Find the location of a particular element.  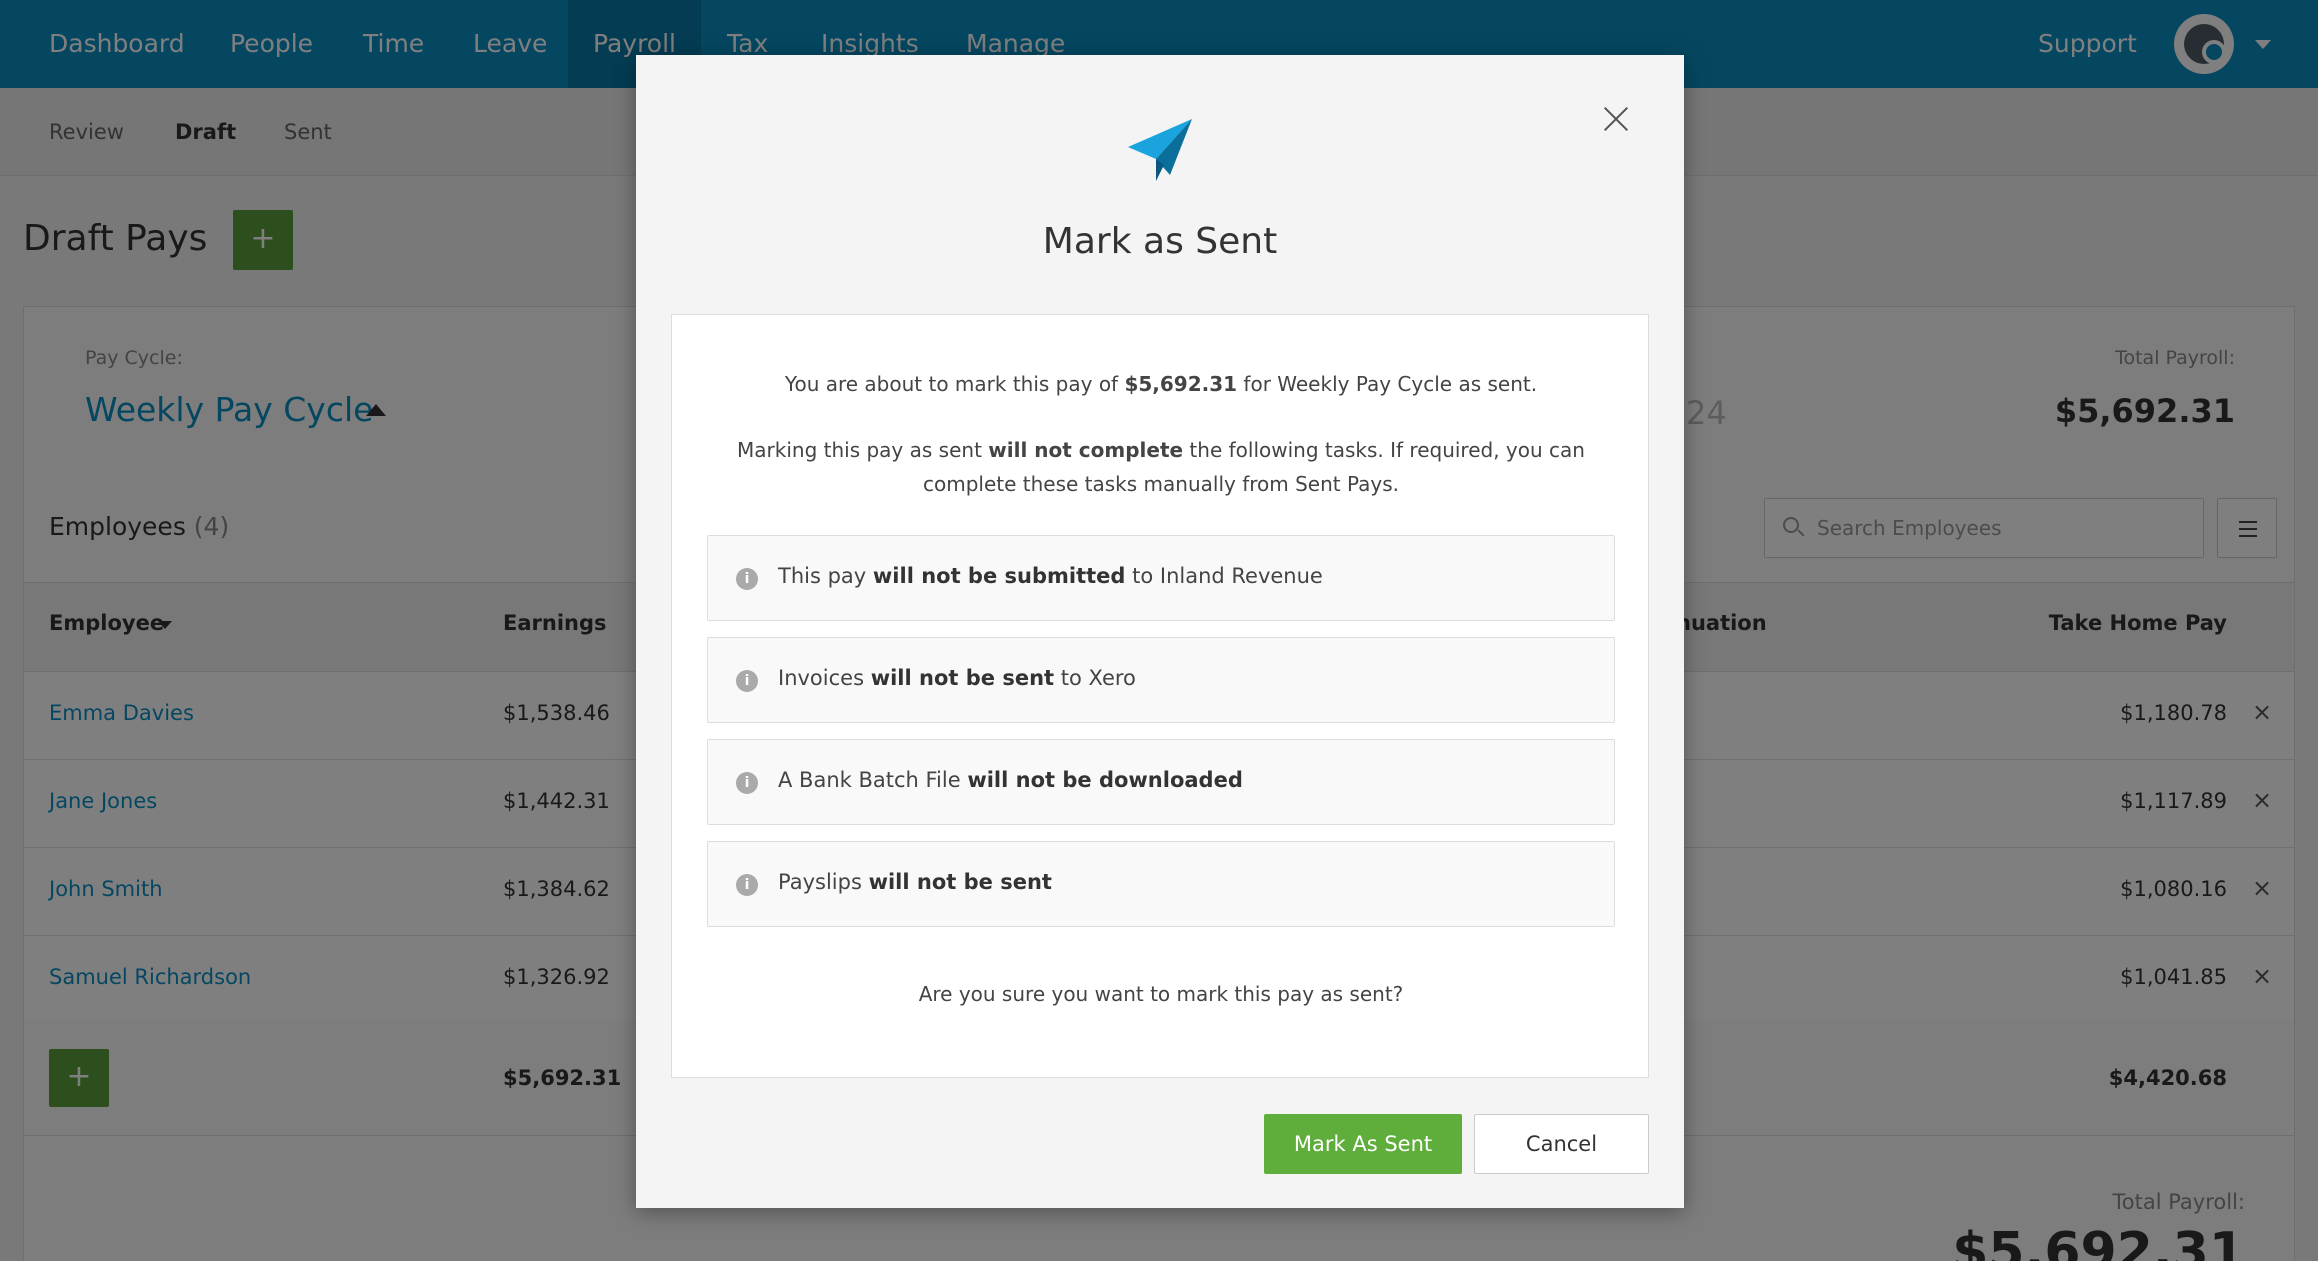

task-text: Payslips will not be sent is located at coordinates (915, 882).